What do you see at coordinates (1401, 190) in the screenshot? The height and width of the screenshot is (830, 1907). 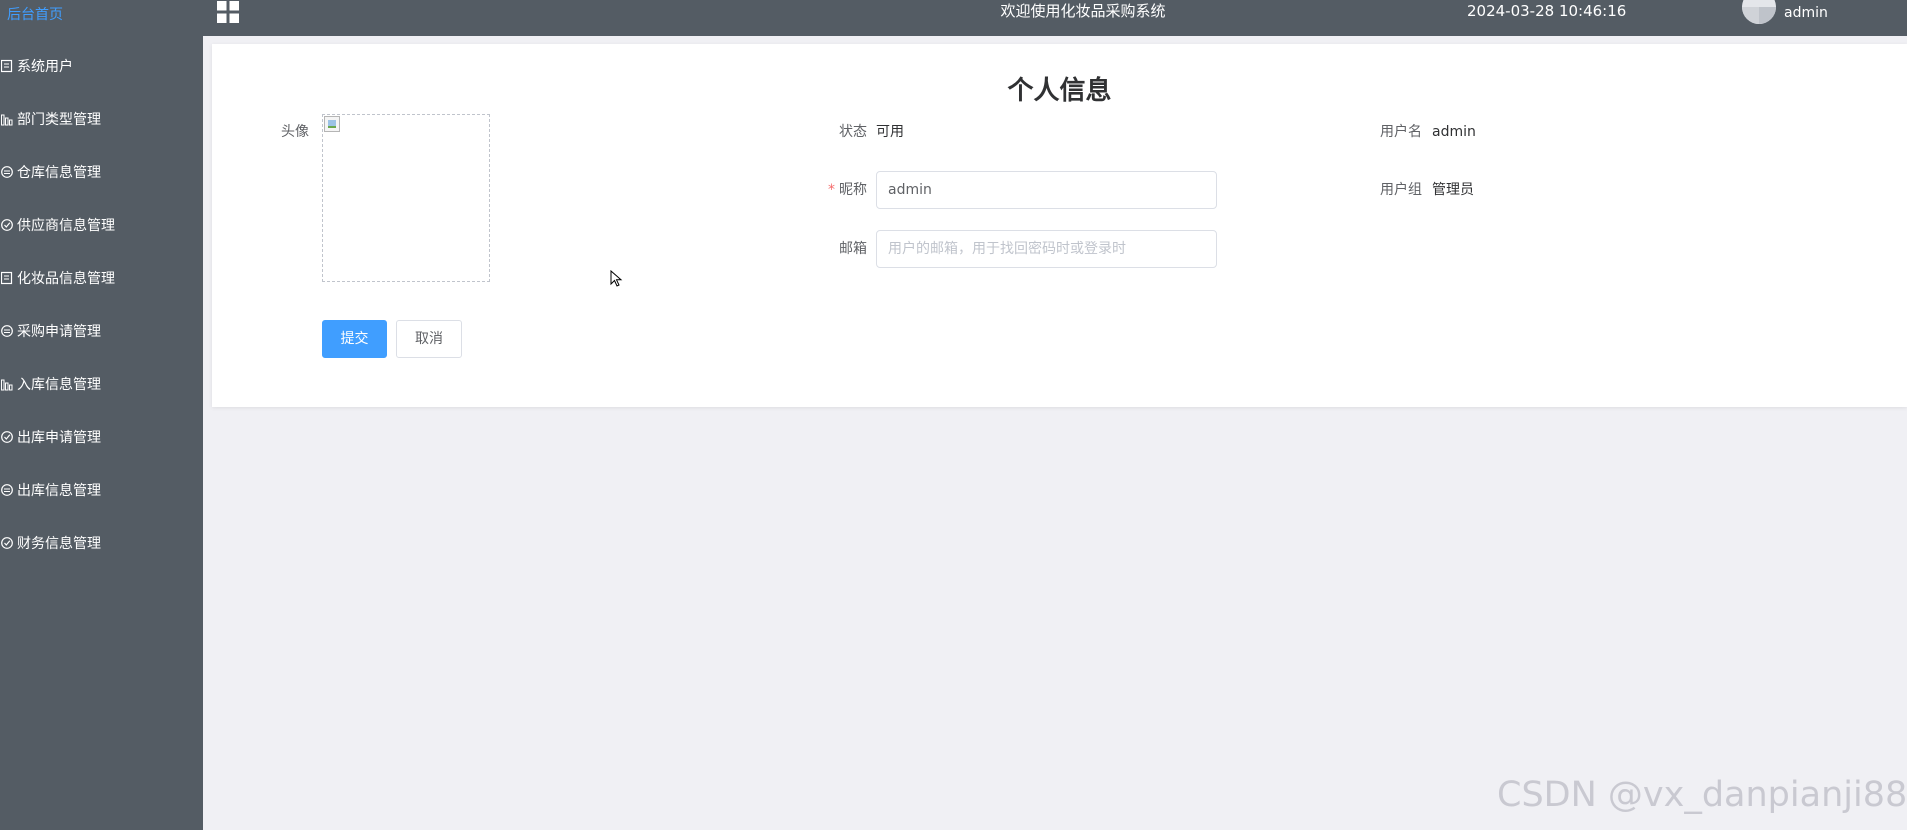 I see `usergroup-label: 用户组` at bounding box center [1401, 190].